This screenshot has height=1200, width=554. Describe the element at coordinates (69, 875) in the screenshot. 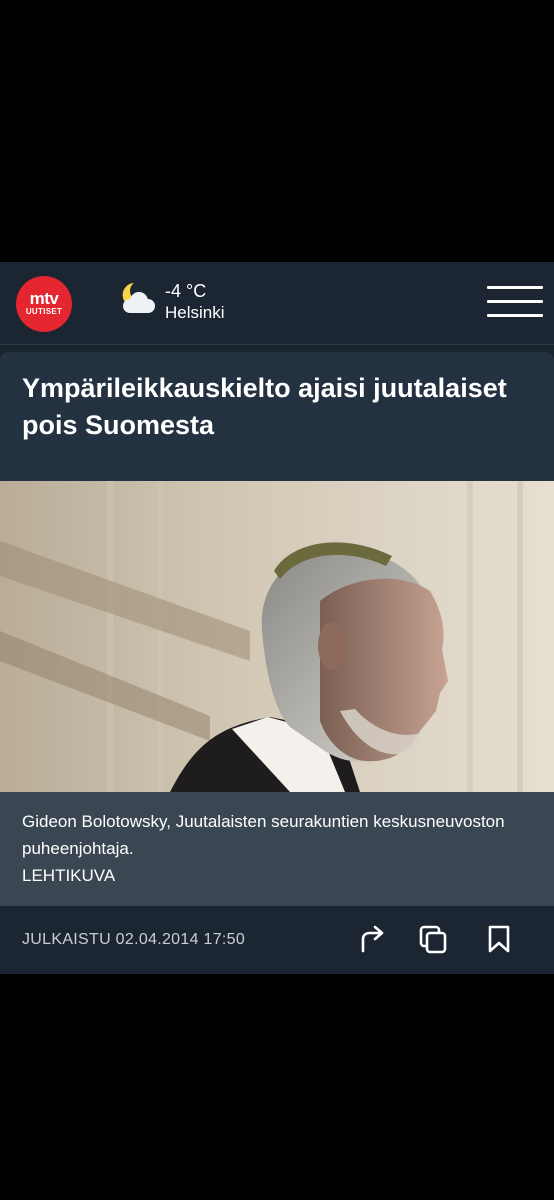

I see `photo-credit: LEHTIKUVA` at that location.